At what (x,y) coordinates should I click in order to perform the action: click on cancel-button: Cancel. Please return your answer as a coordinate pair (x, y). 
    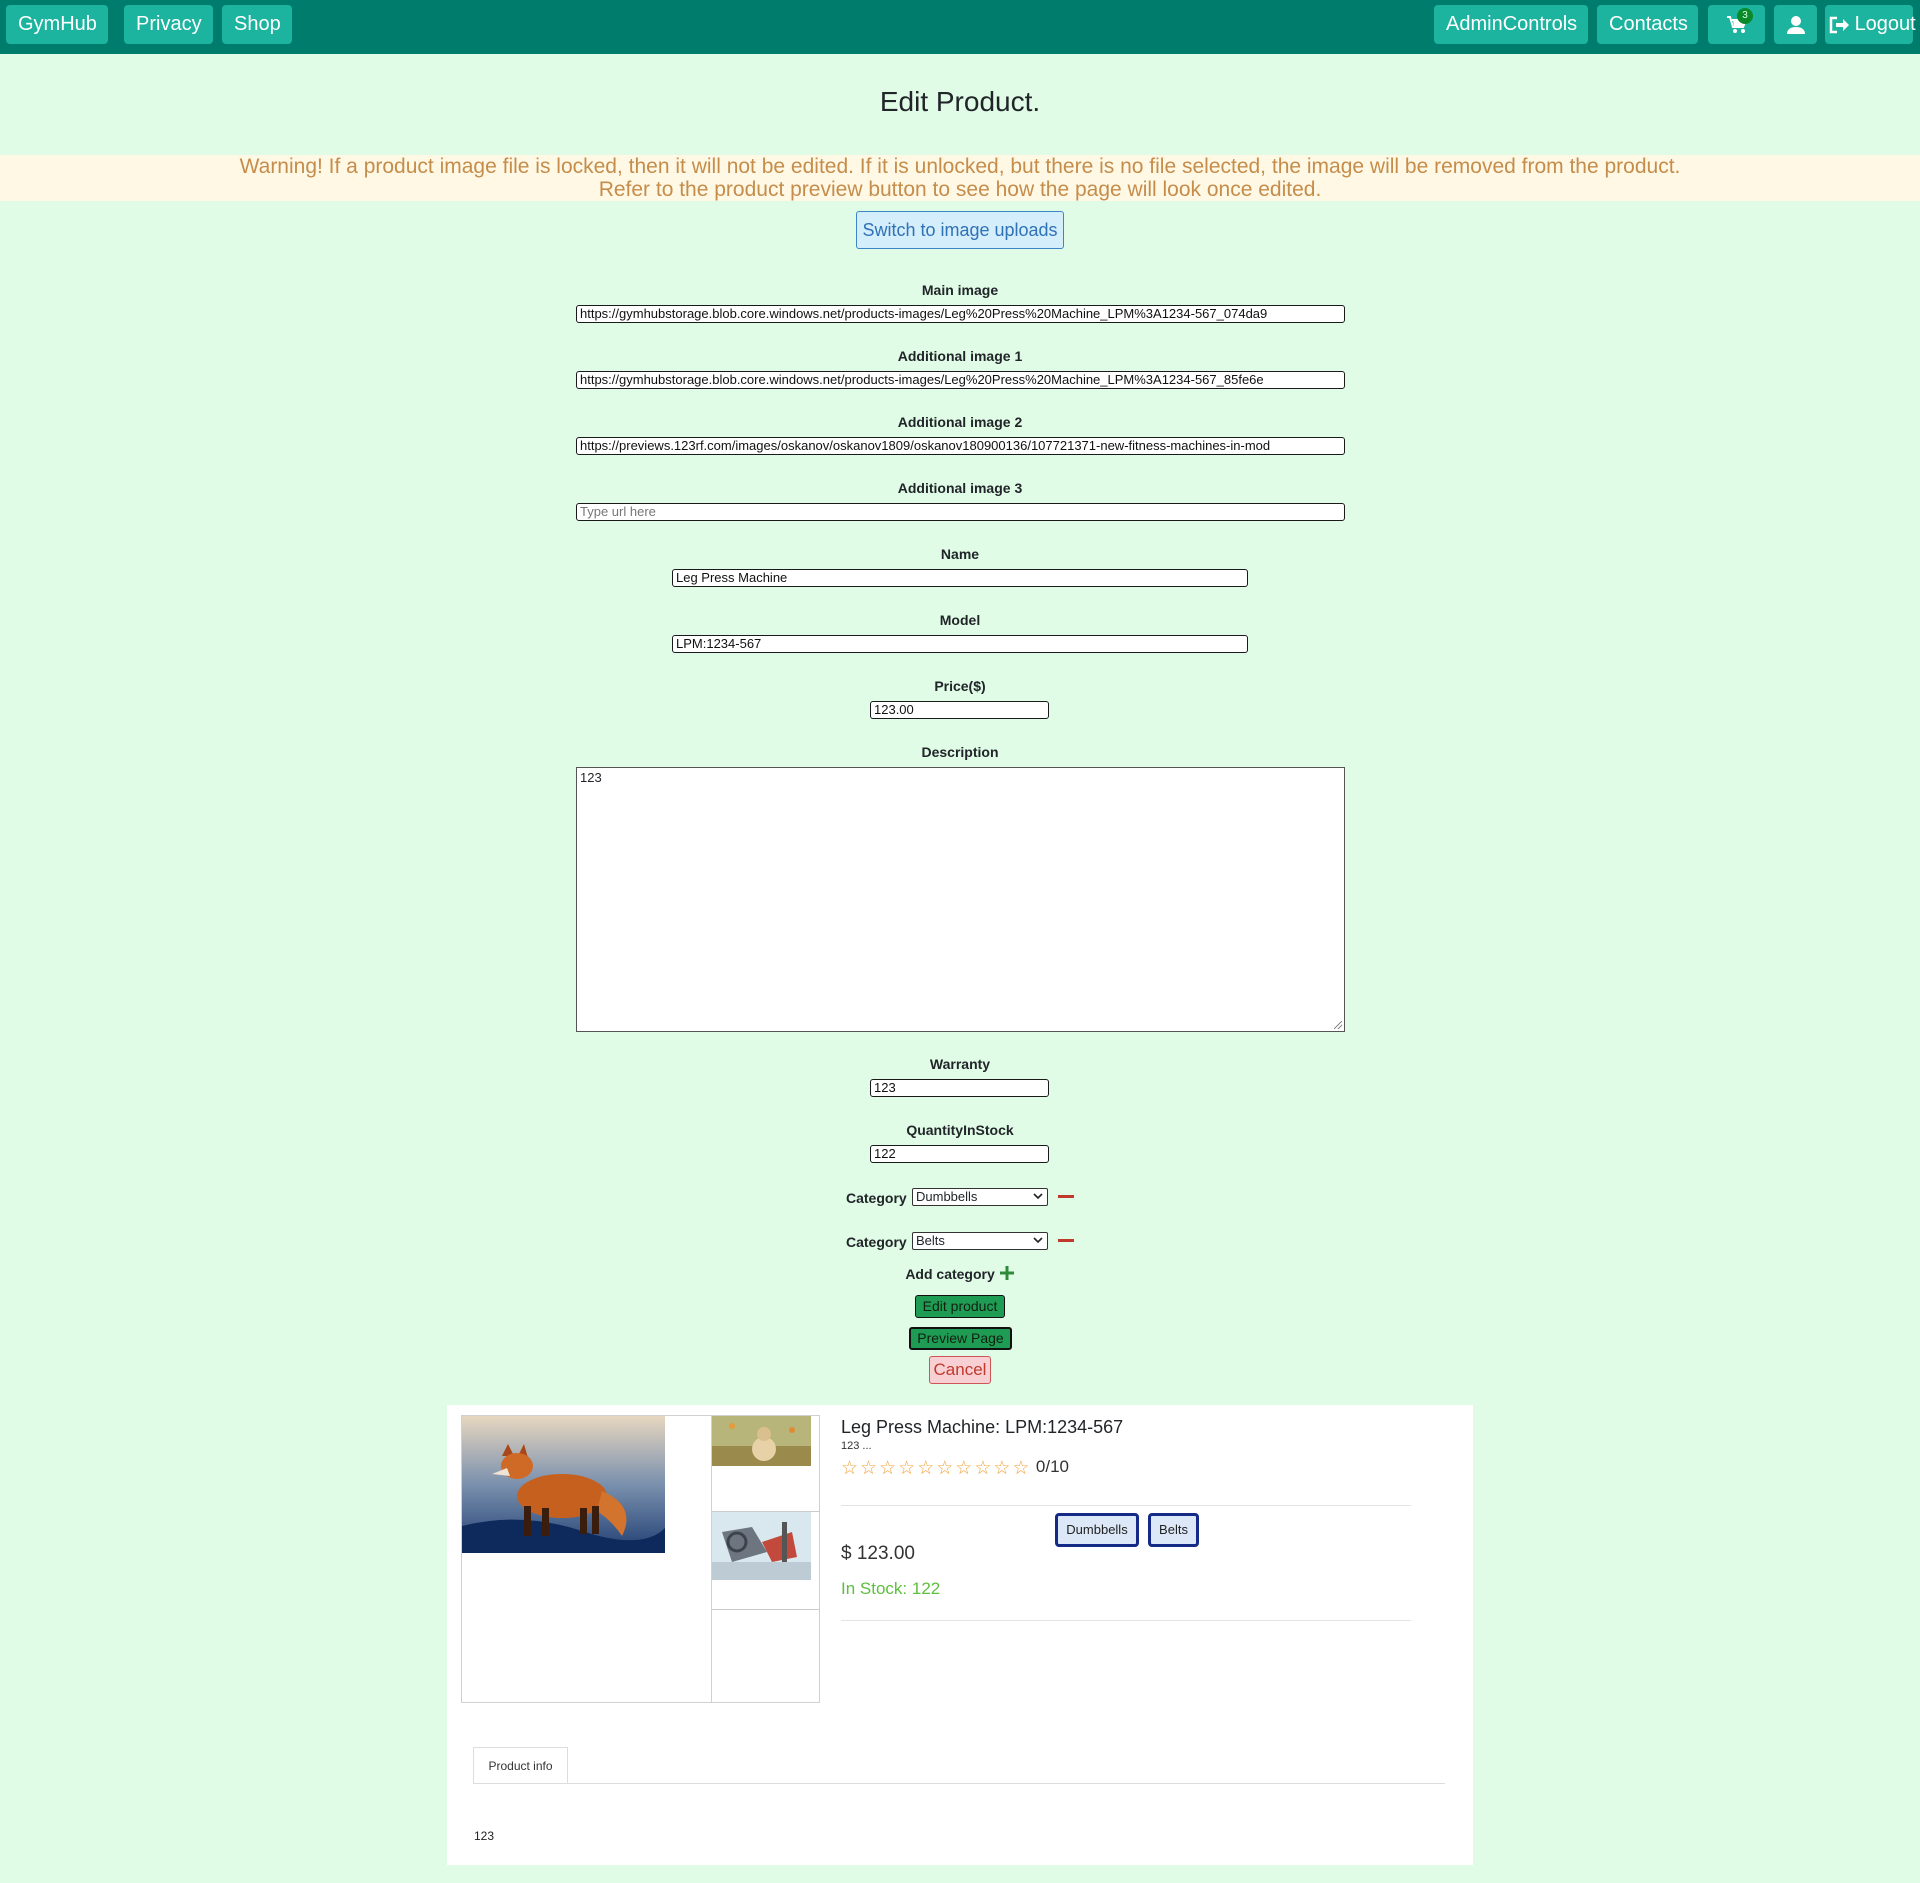
    Looking at the image, I should click on (960, 1370).